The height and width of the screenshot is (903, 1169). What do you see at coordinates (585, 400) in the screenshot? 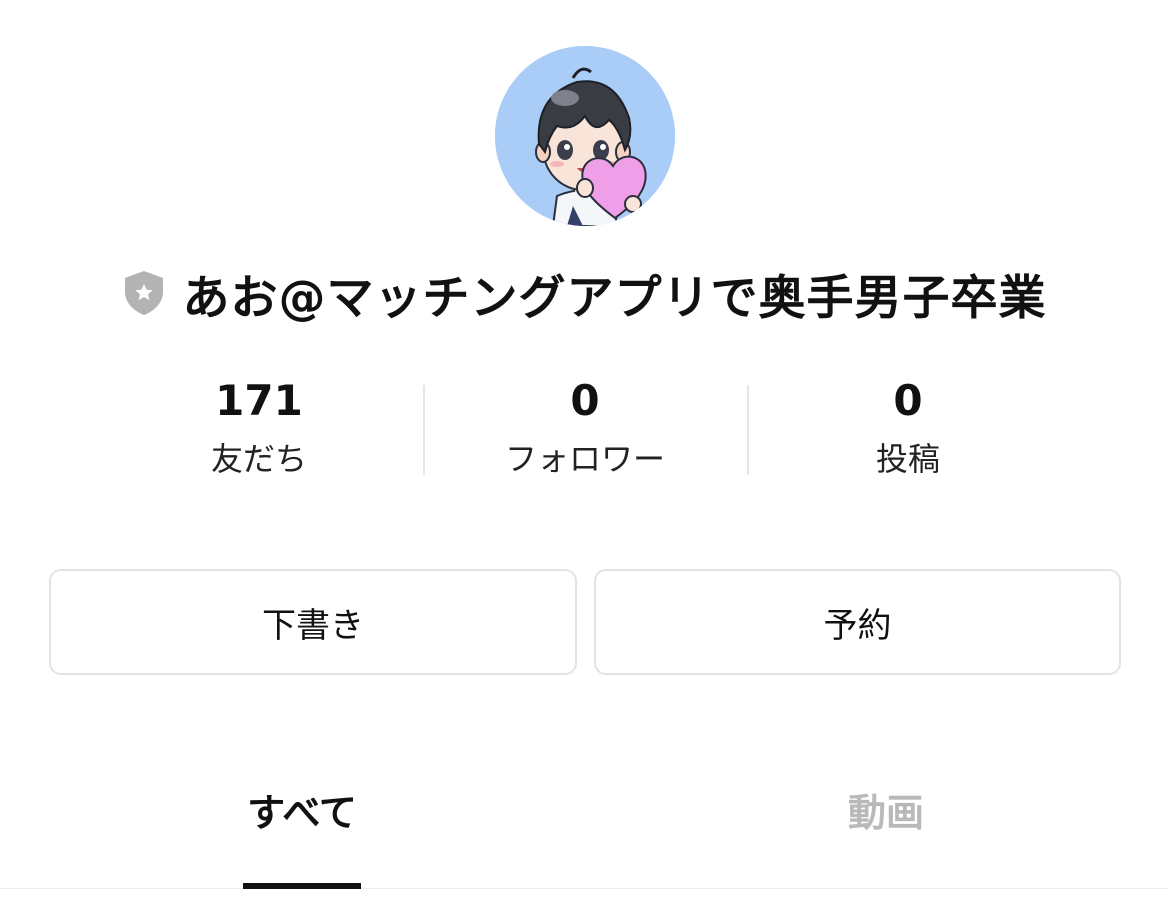
I see `followers-count: 0` at bounding box center [585, 400].